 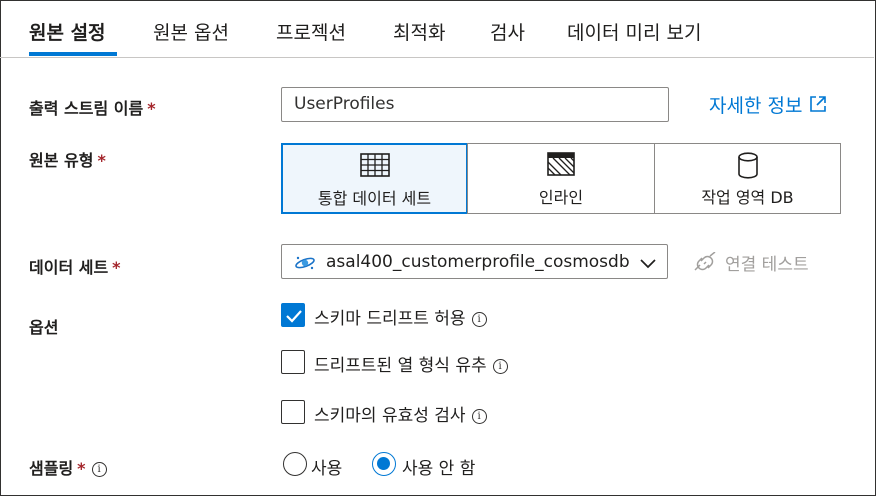 What do you see at coordinates (561, 197) in the screenshot?
I see `seg-label: 인라인` at bounding box center [561, 197].